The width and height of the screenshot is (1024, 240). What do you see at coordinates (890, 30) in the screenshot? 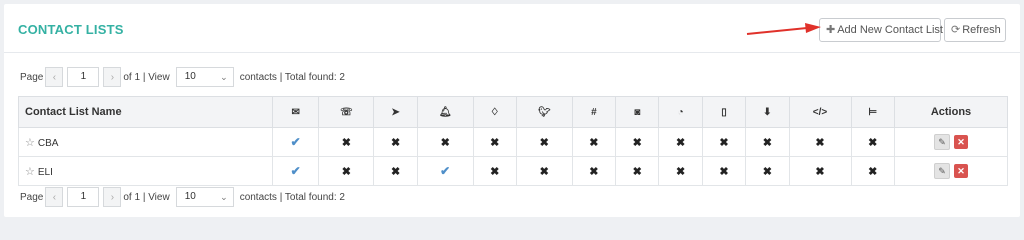
I see `add-button-label: Add New Contact List` at bounding box center [890, 30].